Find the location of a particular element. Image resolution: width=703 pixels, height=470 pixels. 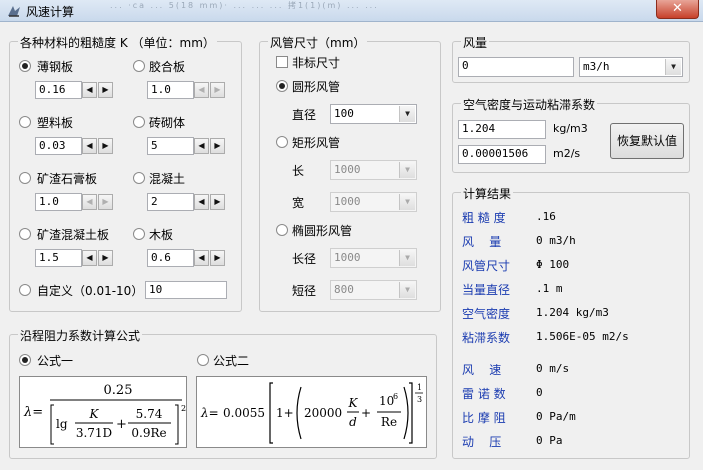

width-select: 1000 ▼ is located at coordinates (373, 202).